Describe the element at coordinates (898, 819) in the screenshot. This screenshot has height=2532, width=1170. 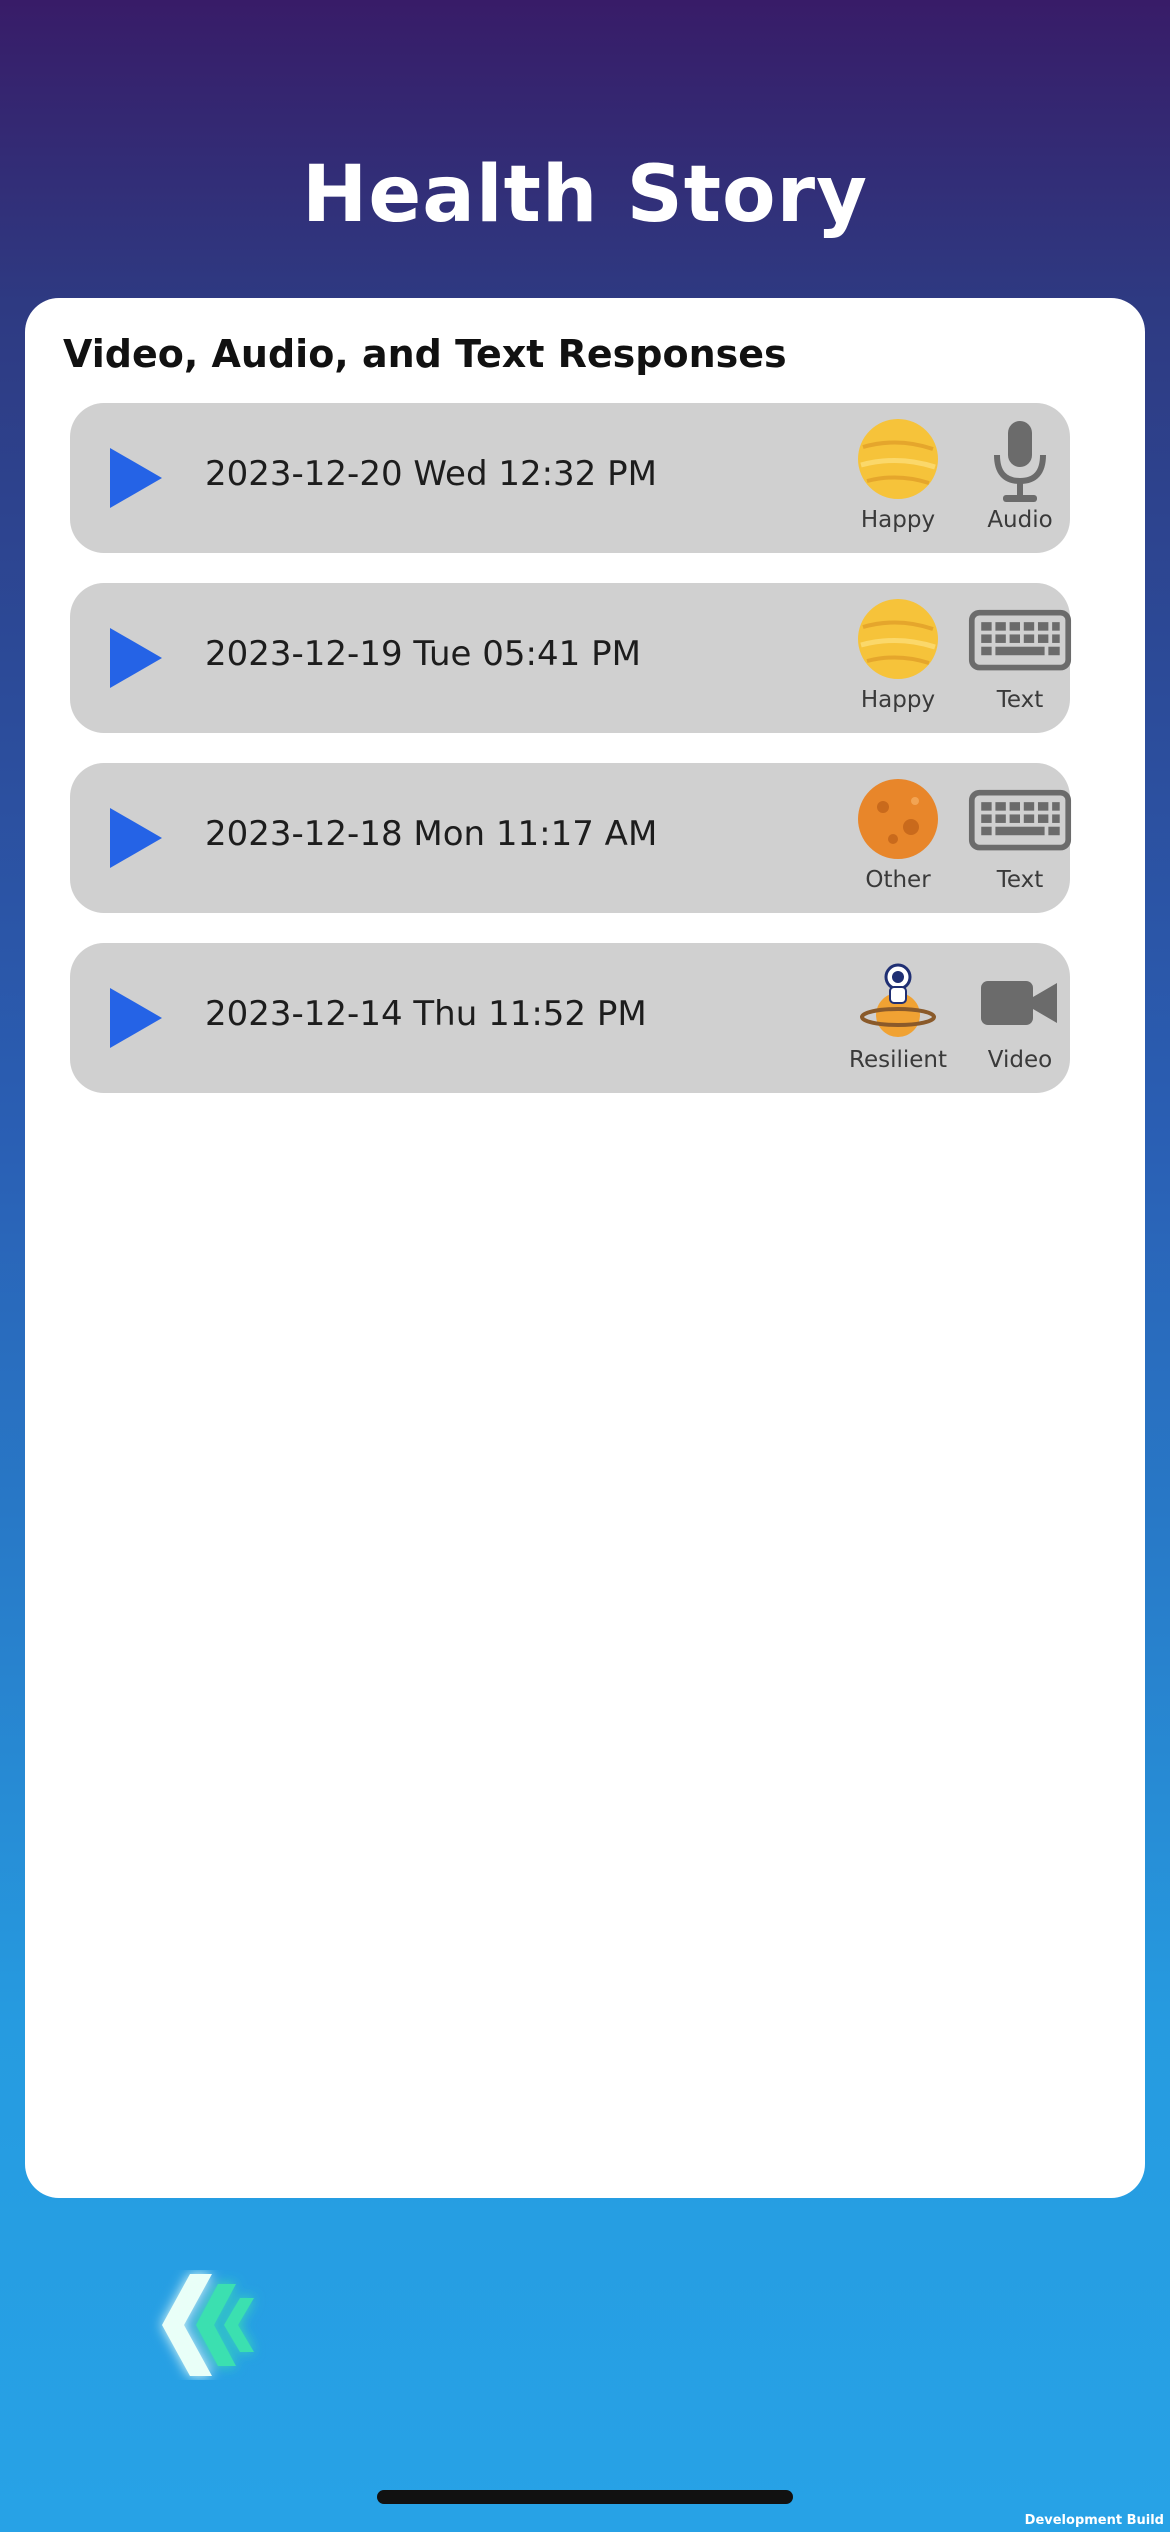
I see `orange-planet-icon` at that location.